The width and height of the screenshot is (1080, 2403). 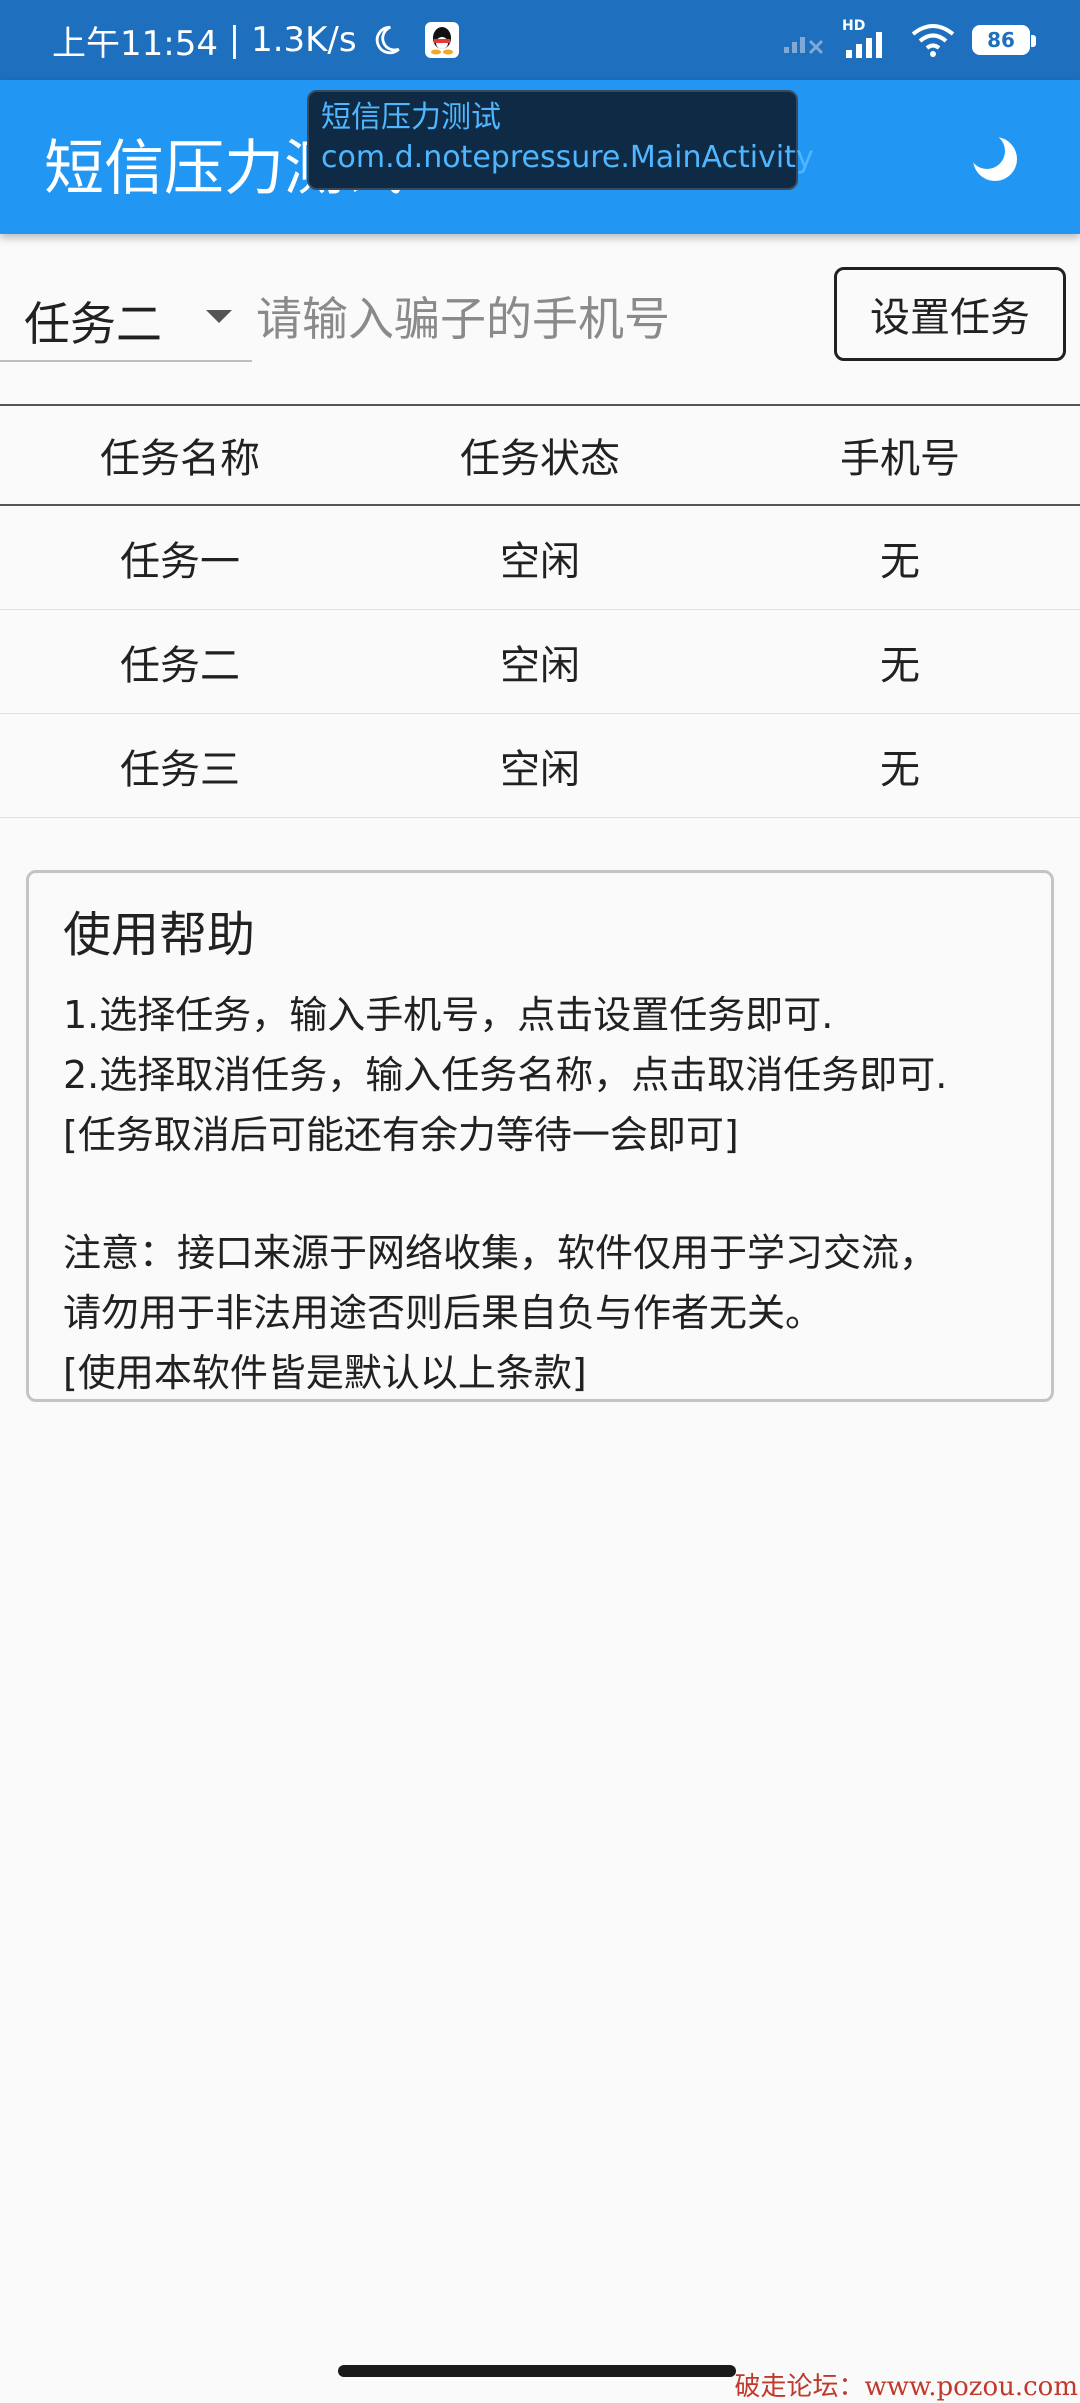 I want to click on help-spacer, so click(x=540, y=1194).